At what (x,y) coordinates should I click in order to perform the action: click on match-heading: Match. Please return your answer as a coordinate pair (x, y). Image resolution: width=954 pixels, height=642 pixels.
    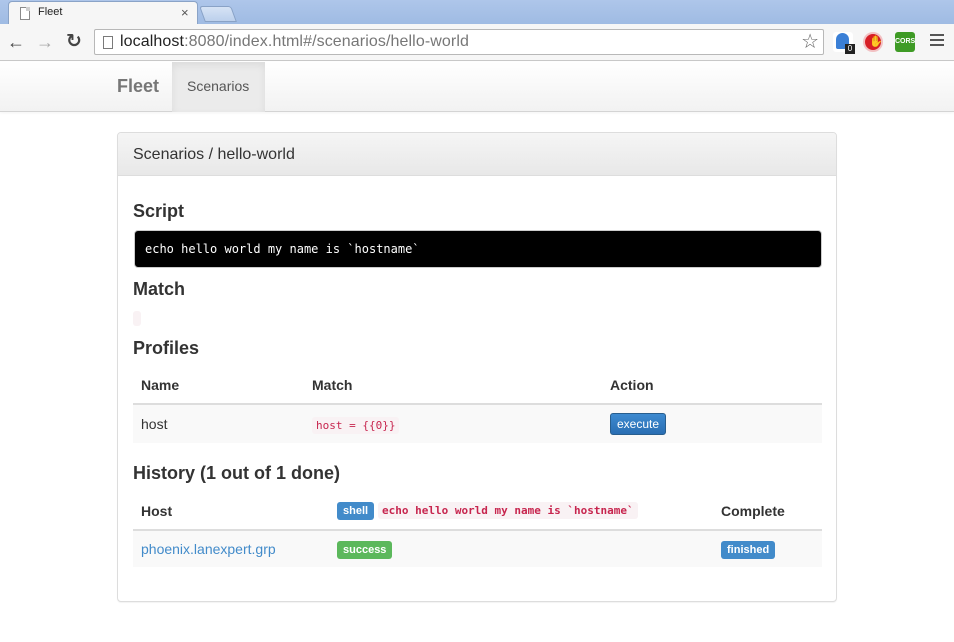
    Looking at the image, I should click on (159, 289).